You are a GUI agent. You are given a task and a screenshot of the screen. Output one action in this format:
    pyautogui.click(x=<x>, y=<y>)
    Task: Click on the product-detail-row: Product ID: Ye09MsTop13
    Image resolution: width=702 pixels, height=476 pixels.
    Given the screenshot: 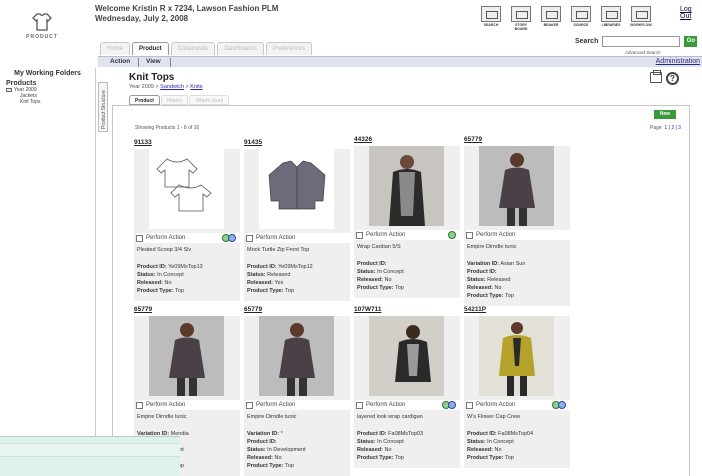 What is the action you would take?
    pyautogui.click(x=170, y=267)
    